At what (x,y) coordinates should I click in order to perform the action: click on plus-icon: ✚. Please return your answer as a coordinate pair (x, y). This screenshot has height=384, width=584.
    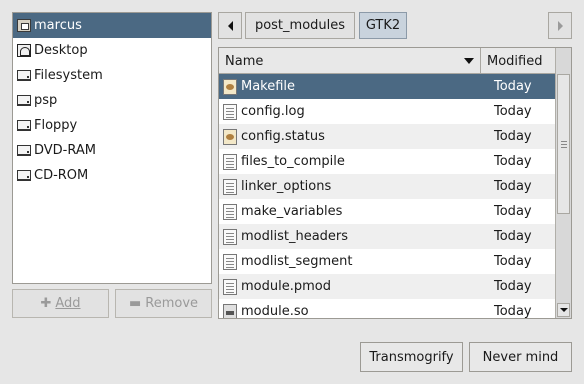
    Looking at the image, I should click on (46, 303).